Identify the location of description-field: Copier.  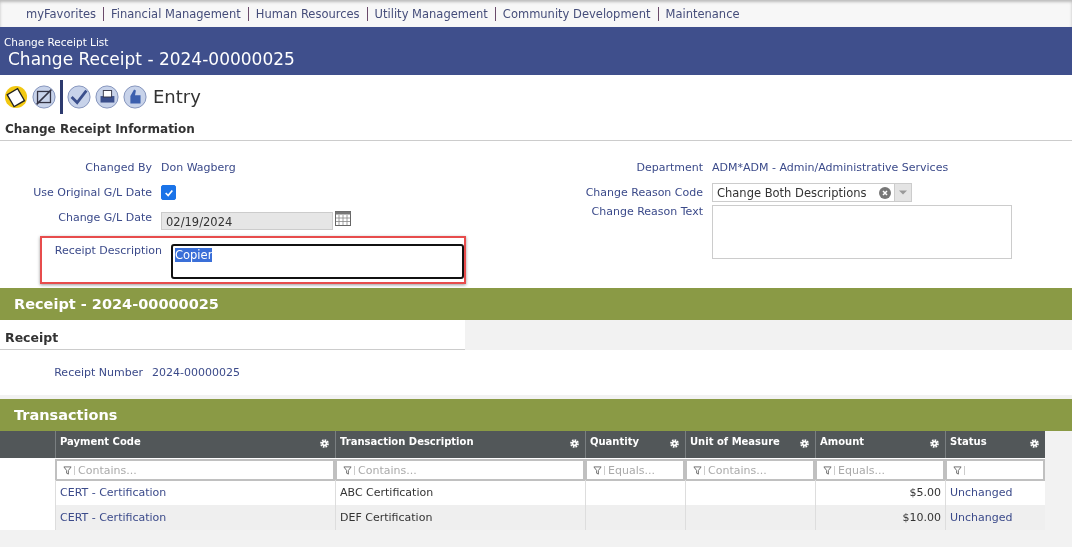
(317, 261).